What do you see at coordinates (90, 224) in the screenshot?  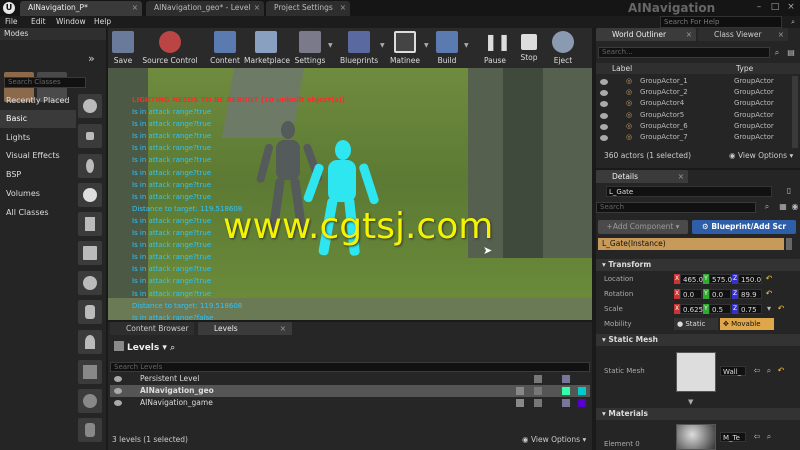 I see `player-start-thumbnail` at bounding box center [90, 224].